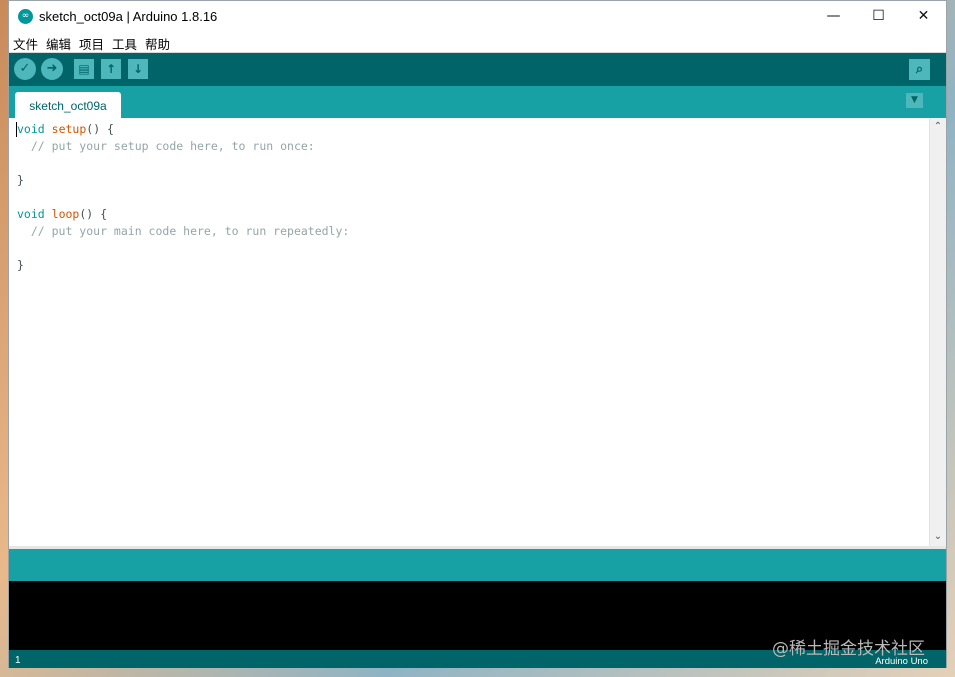  I want to click on menu-tools: 工具, so click(124, 43).